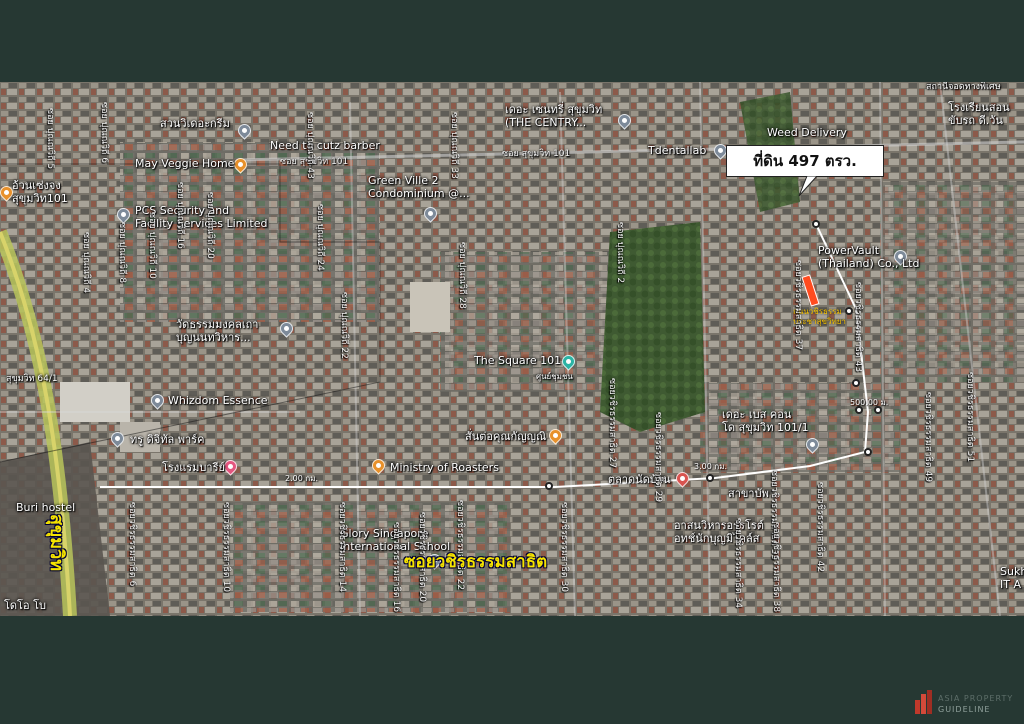 The width and height of the screenshot is (1024, 724). What do you see at coordinates (976, 698) in the screenshot?
I see `brand-name: ASIA PROPERTY` at bounding box center [976, 698].